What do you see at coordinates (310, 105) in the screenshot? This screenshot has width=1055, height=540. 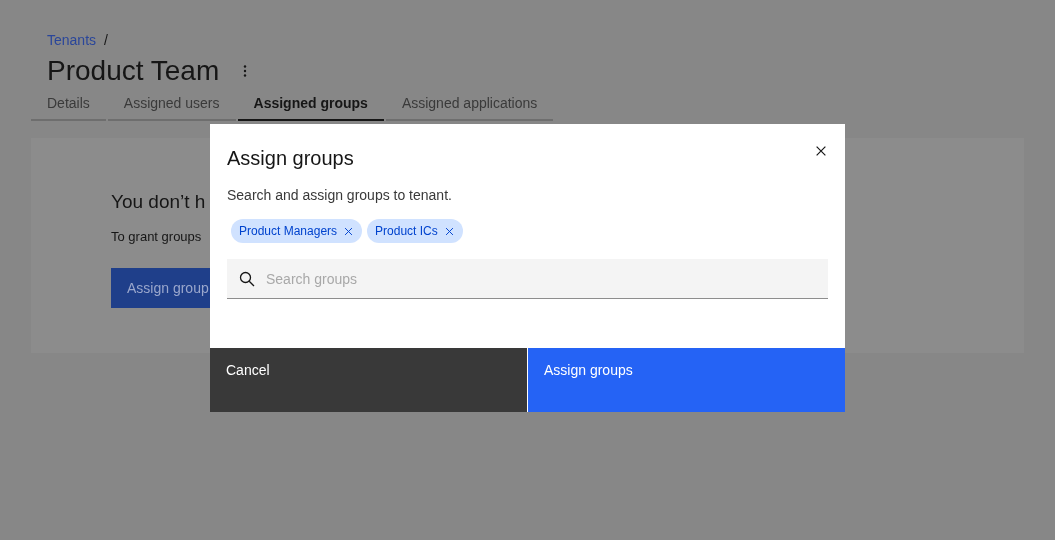 I see `tab: Assigned groups` at bounding box center [310, 105].